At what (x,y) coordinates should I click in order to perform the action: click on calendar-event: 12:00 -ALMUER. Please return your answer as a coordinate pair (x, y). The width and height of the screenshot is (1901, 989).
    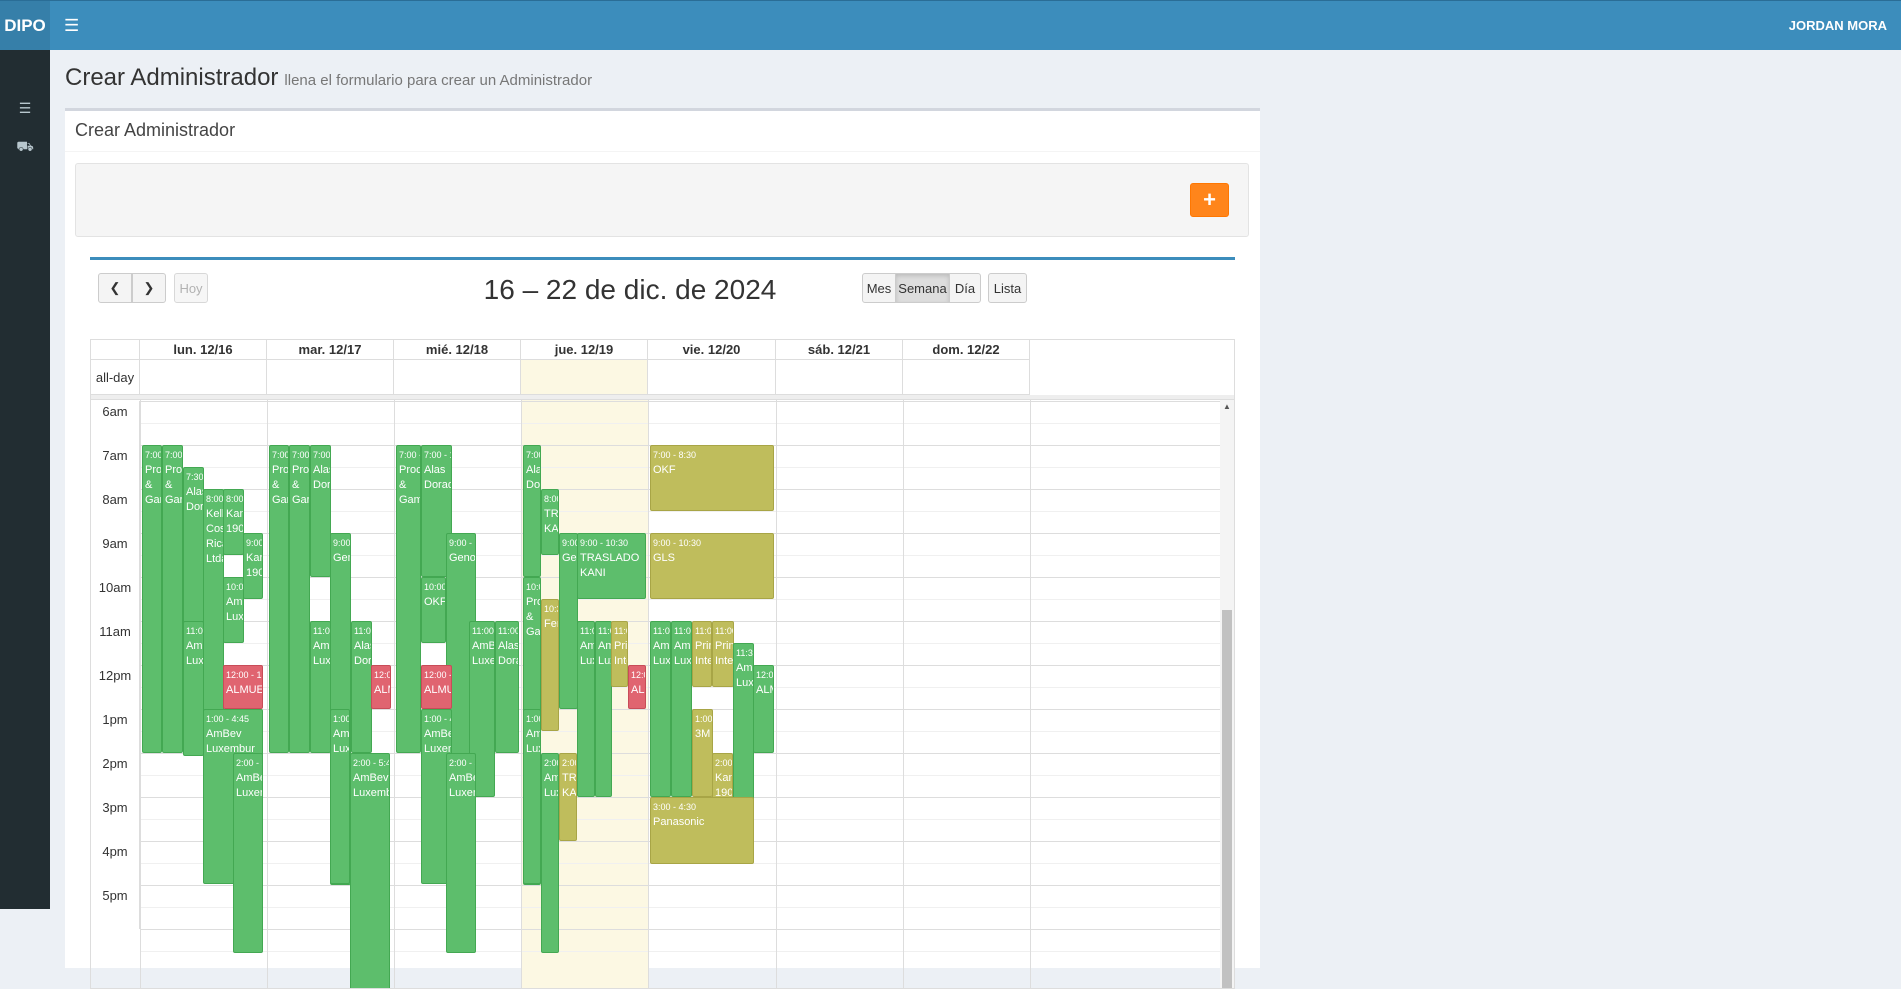
    Looking at the image, I should click on (436, 687).